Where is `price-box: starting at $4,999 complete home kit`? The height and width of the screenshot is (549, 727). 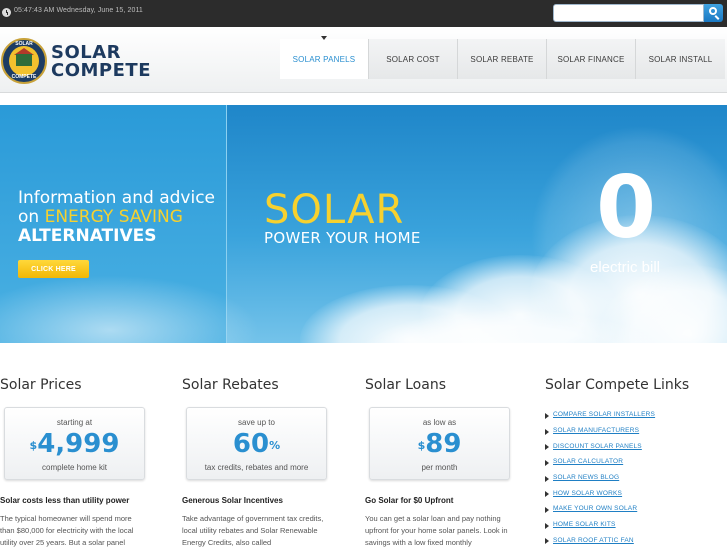 price-box: starting at $4,999 complete home kit is located at coordinates (74, 443).